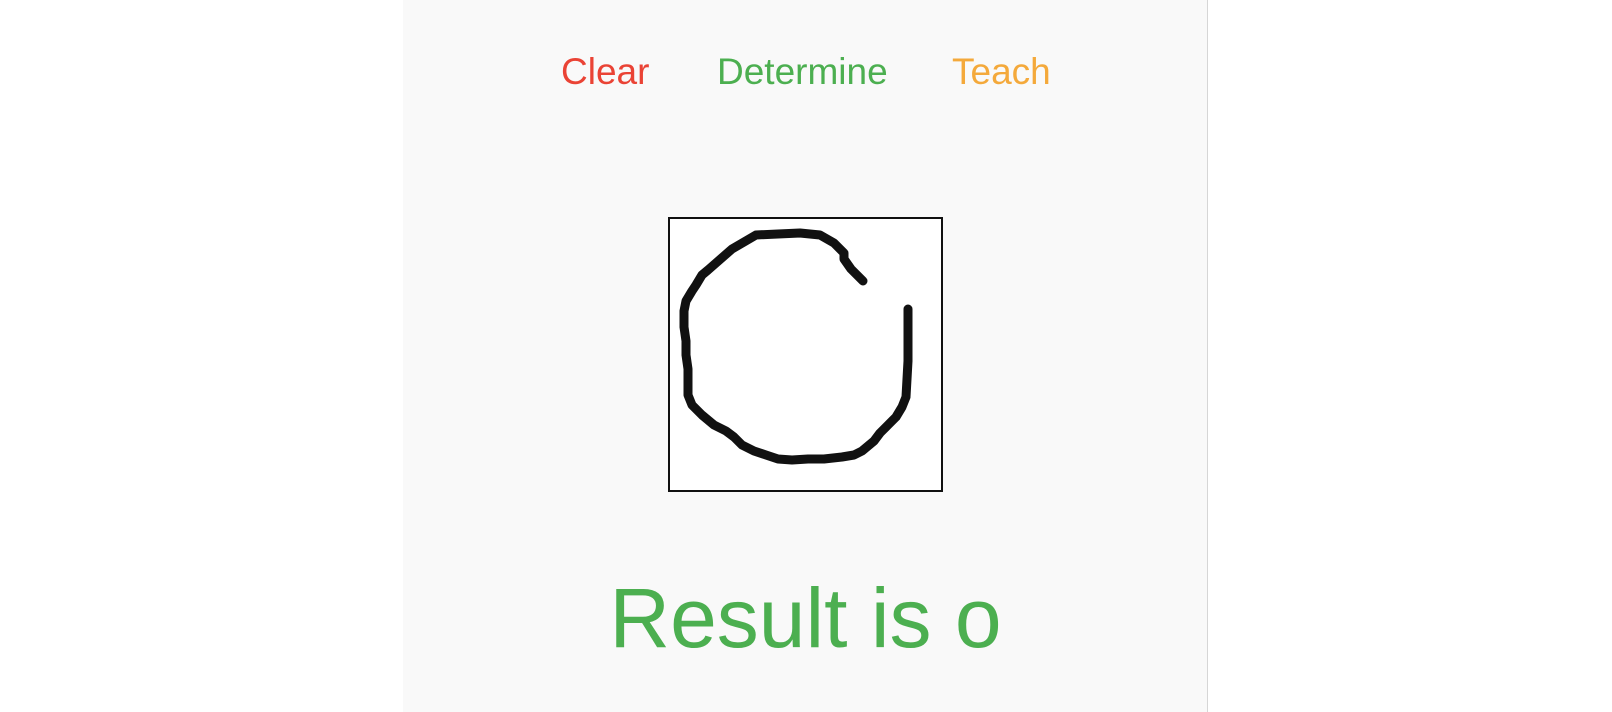 The height and width of the screenshot is (712, 1612). I want to click on determine-button: Determine, so click(802, 72).